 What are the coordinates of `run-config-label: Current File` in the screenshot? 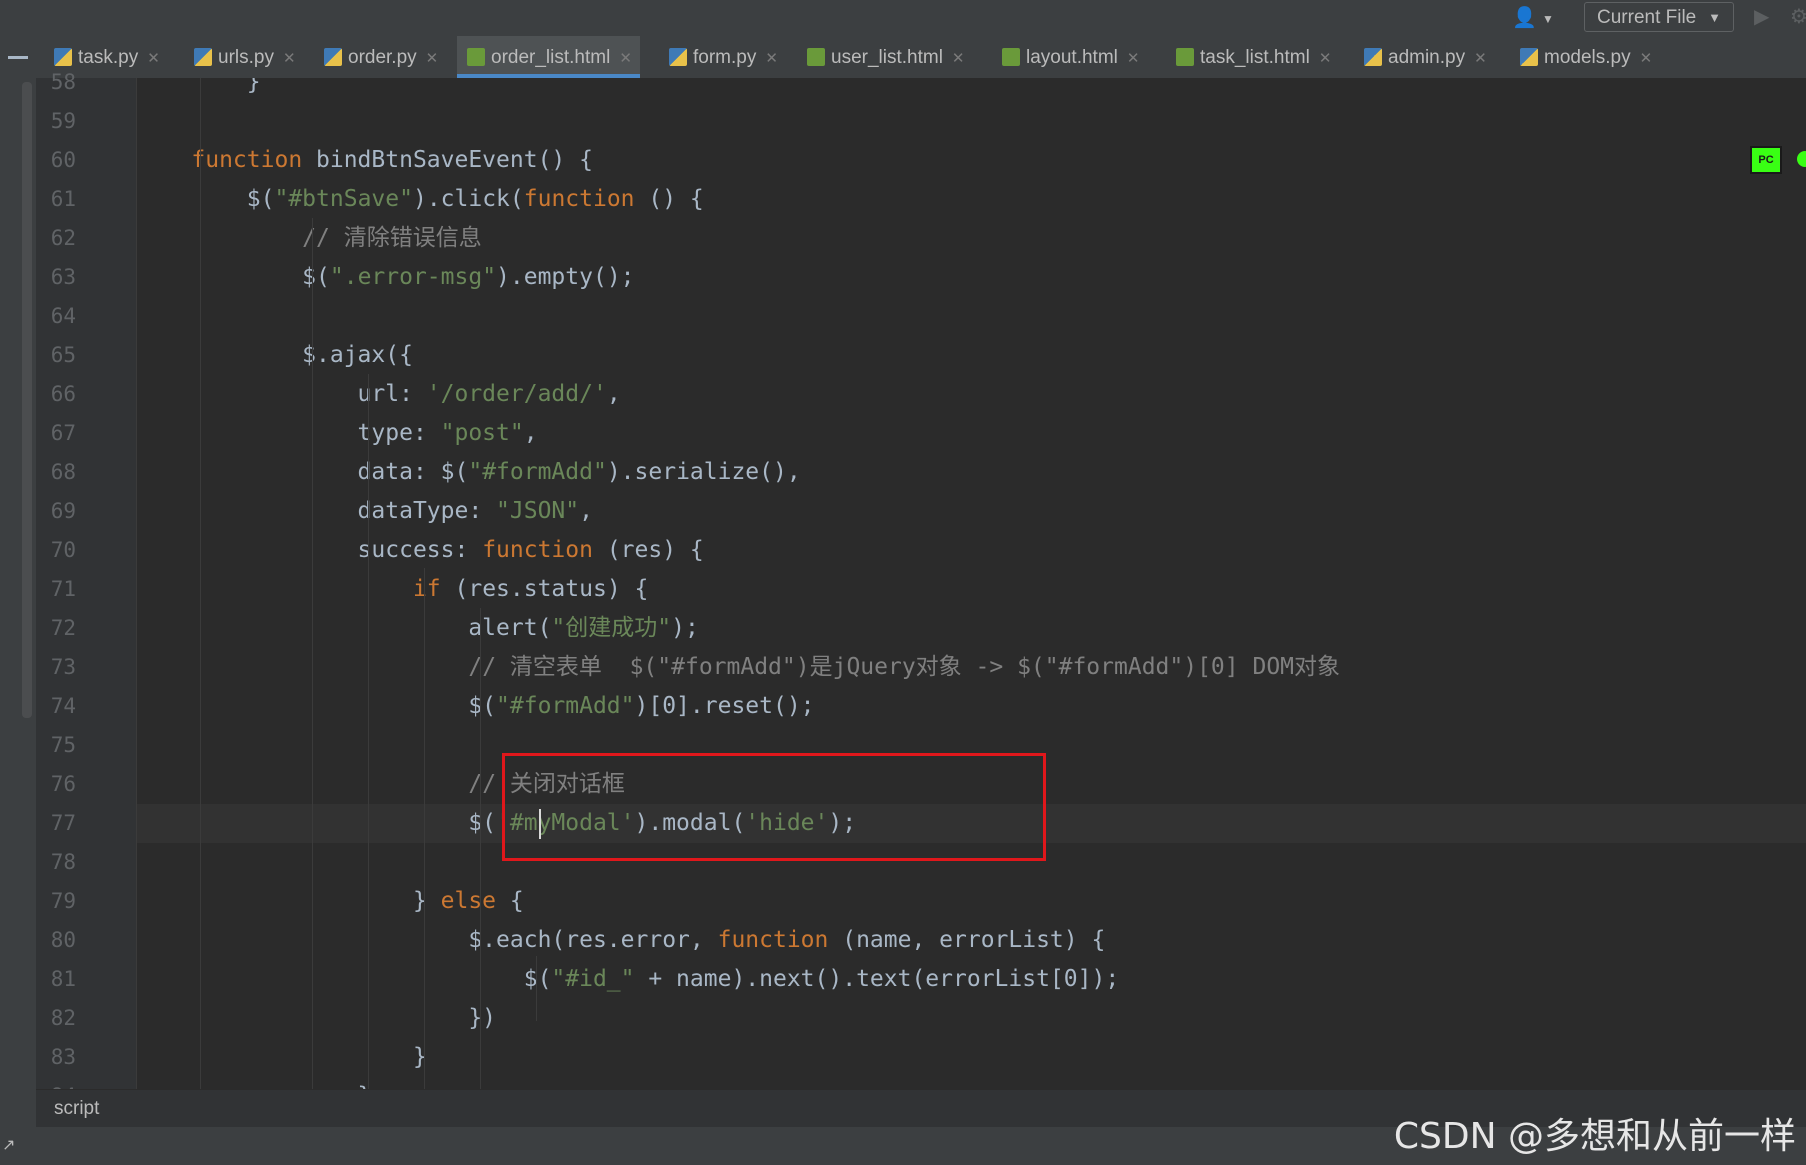 It's located at (1647, 17).